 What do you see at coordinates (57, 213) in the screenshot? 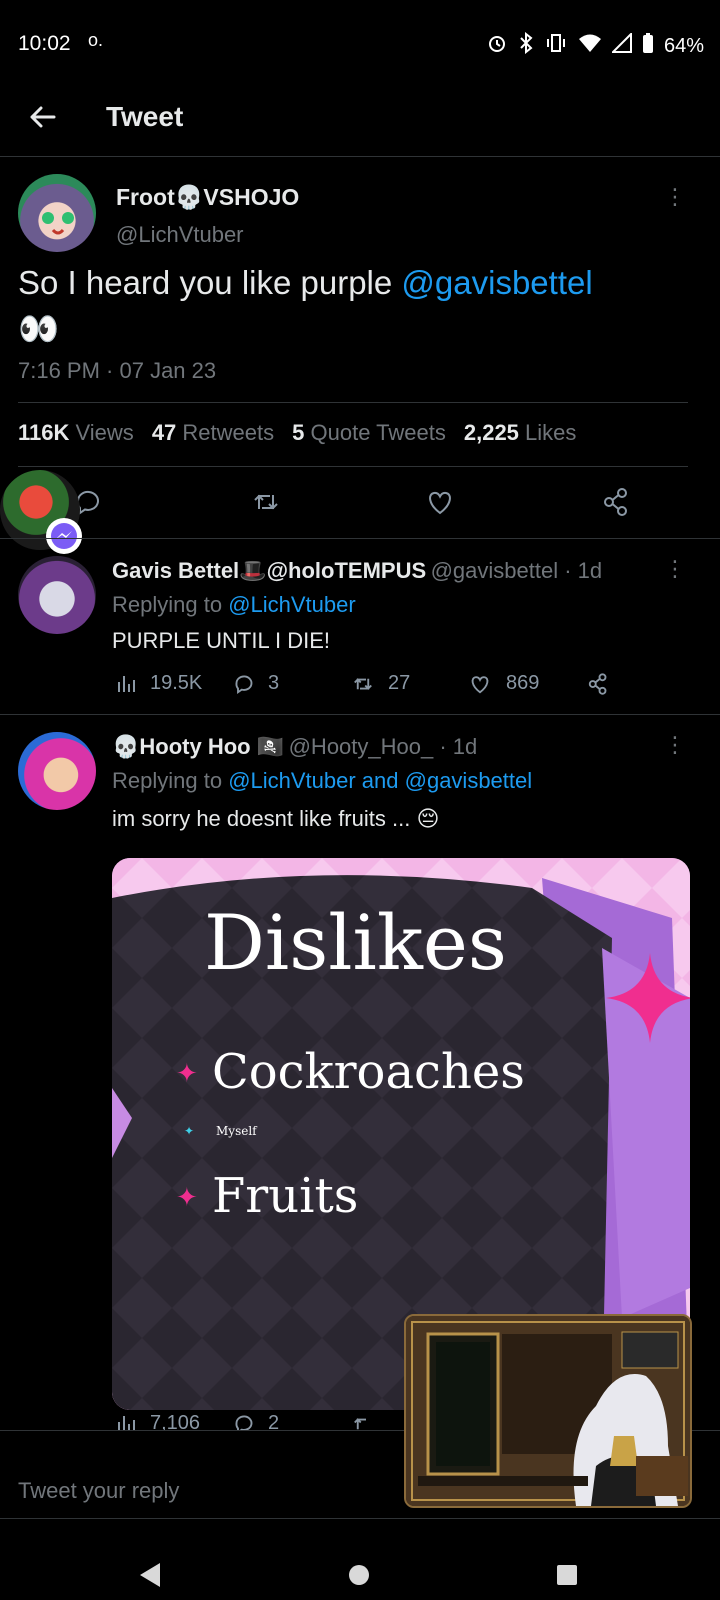
I see `avatar-froot` at bounding box center [57, 213].